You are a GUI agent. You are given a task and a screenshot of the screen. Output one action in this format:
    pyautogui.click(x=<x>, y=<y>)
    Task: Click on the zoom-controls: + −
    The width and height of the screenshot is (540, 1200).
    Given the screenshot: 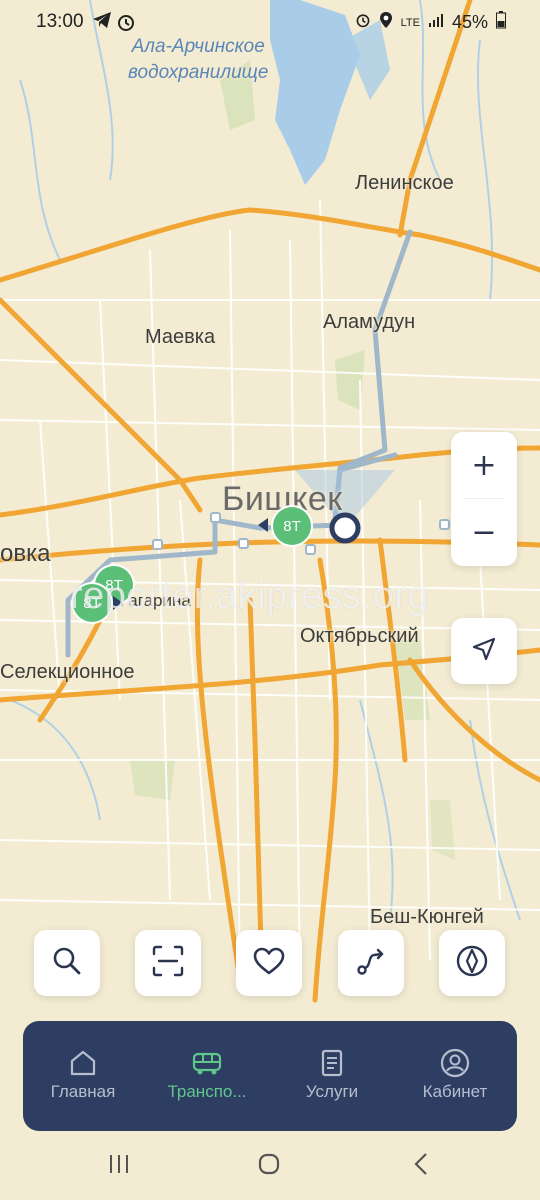 What is the action you would take?
    pyautogui.click(x=484, y=499)
    